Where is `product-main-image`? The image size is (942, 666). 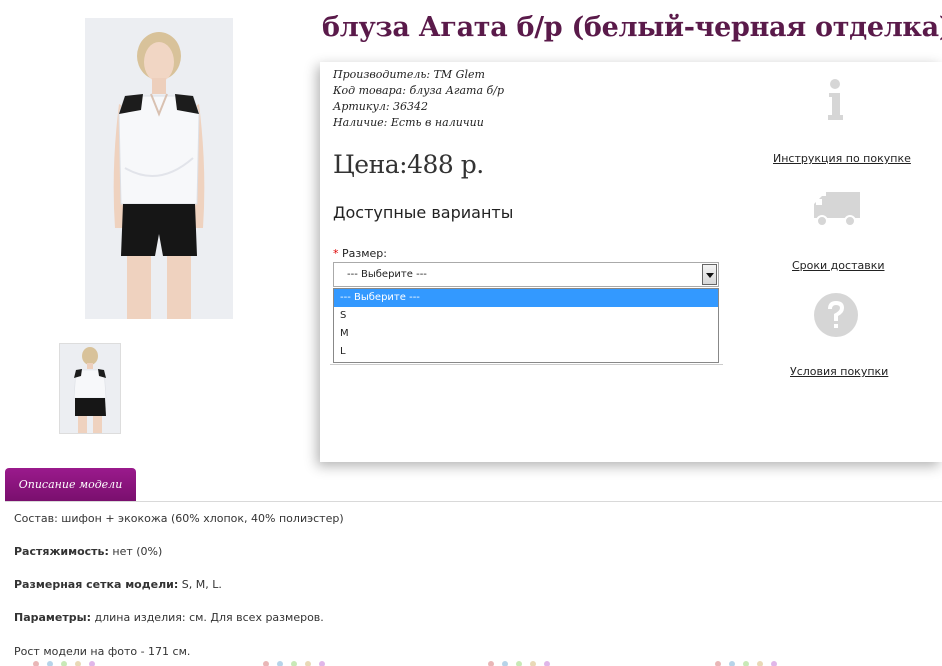
product-main-image is located at coordinates (159, 168).